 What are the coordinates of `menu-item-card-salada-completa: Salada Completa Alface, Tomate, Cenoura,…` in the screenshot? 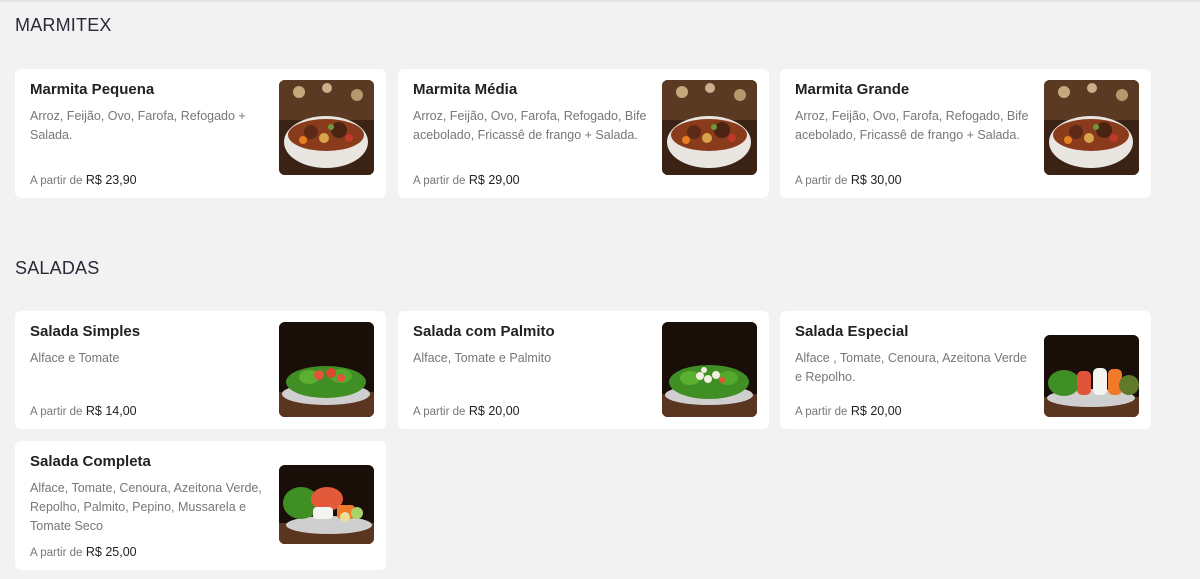 It's located at (200, 505).